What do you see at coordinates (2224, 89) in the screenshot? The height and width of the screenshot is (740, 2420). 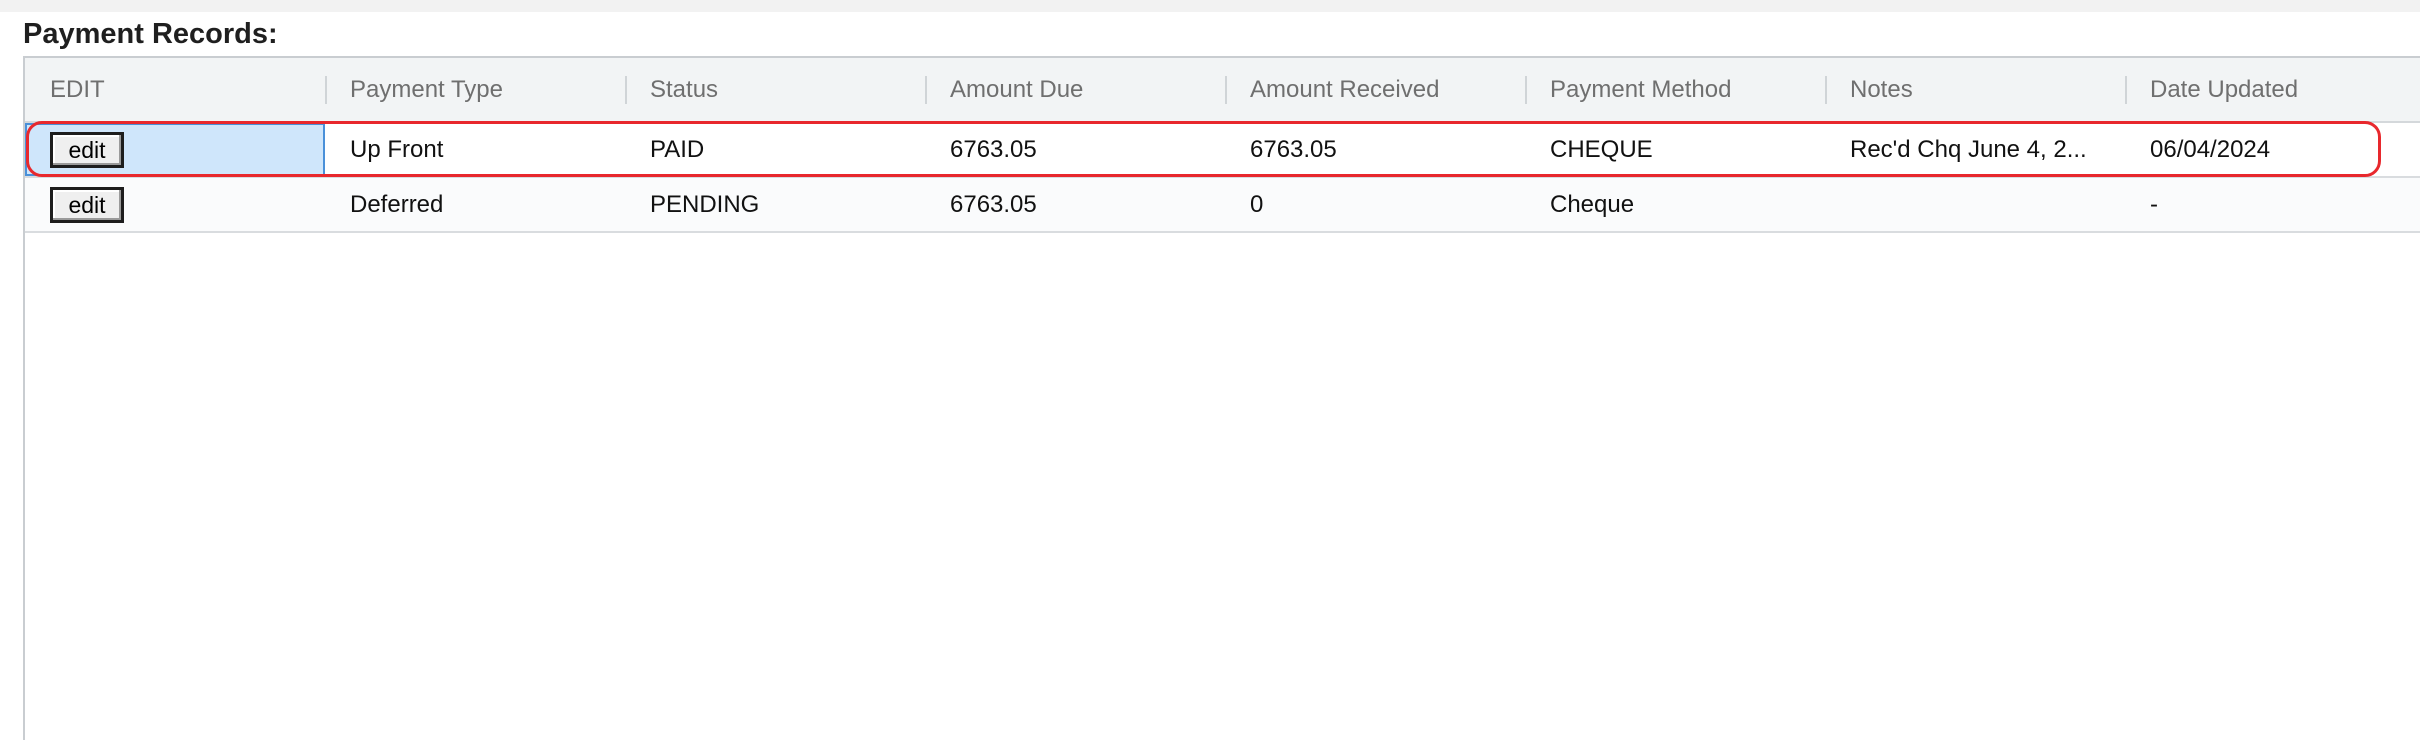 I see `column-header-label: Date Updated` at bounding box center [2224, 89].